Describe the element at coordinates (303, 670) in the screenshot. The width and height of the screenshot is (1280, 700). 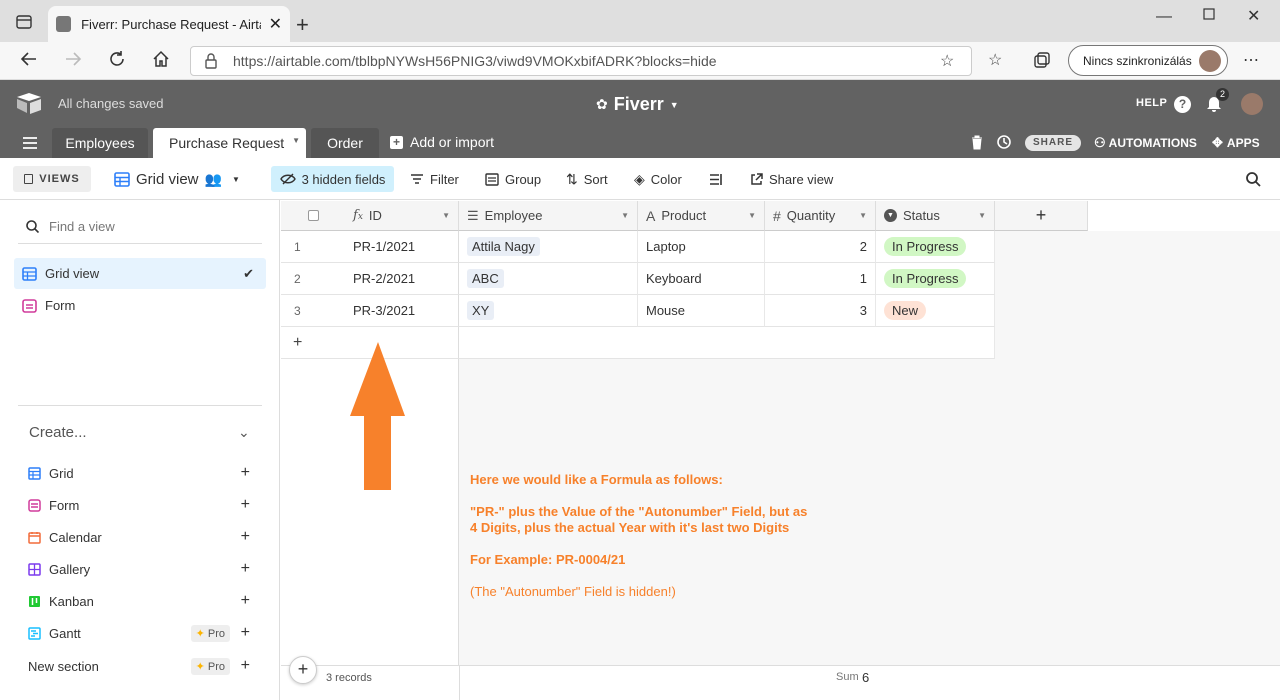
I see `add-record-fab: +` at that location.